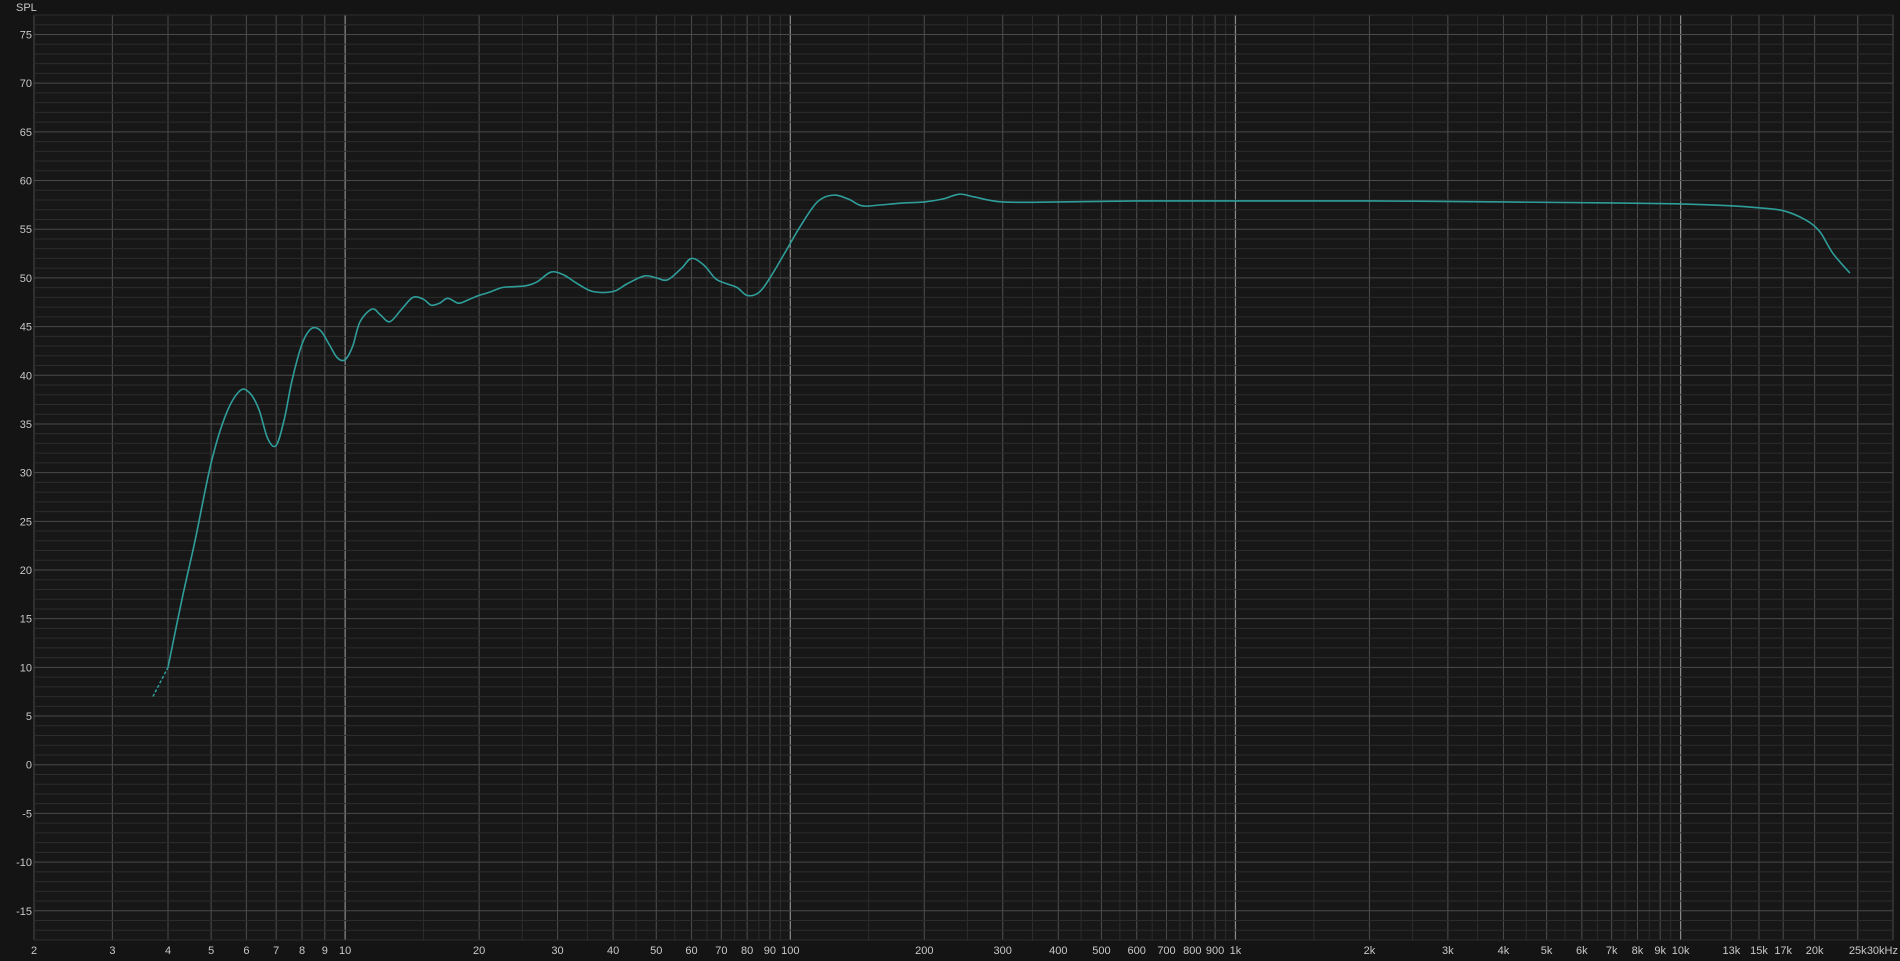  I want to click on y-tick-label: 40, so click(26, 376).